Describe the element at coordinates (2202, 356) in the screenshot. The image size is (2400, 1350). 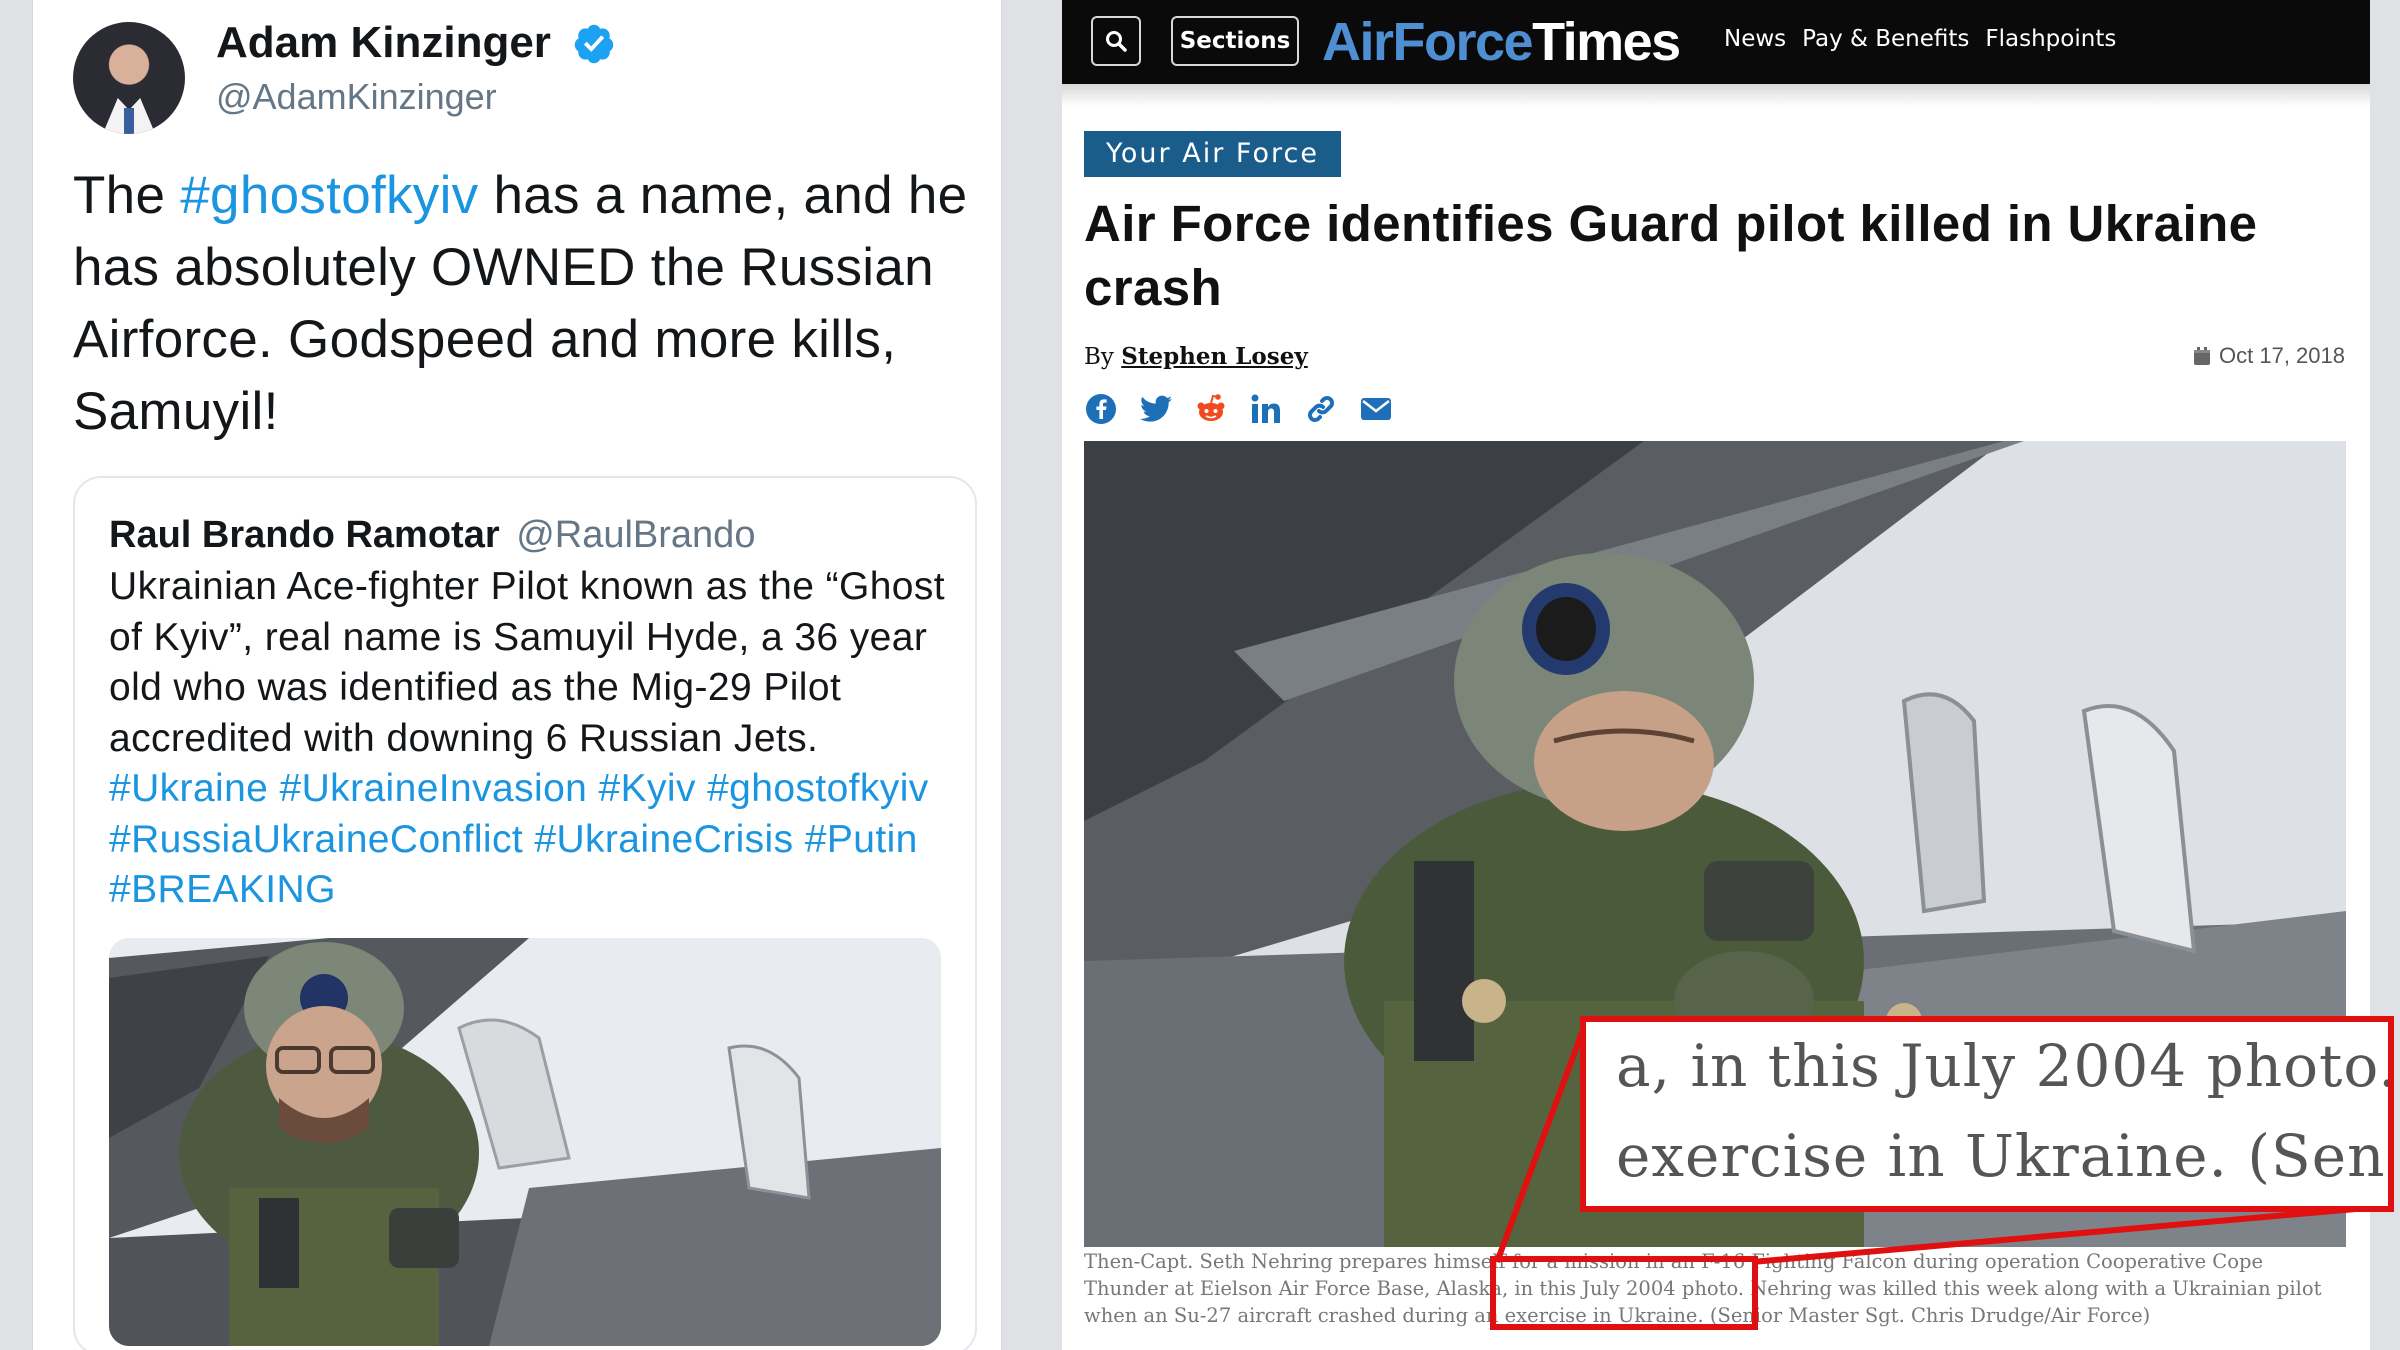
I see `calendar-icon` at that location.